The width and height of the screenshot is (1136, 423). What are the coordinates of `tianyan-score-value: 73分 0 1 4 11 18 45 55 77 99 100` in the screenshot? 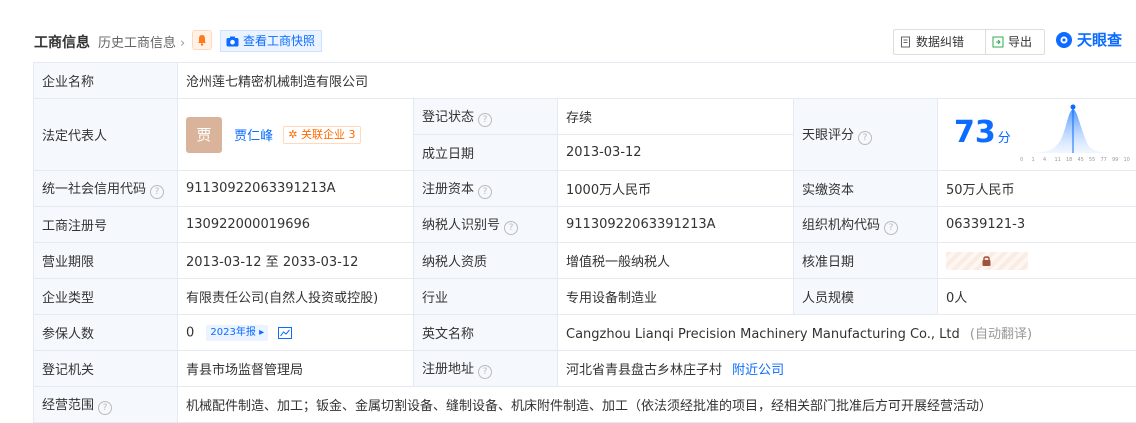 It's located at (1037, 135).